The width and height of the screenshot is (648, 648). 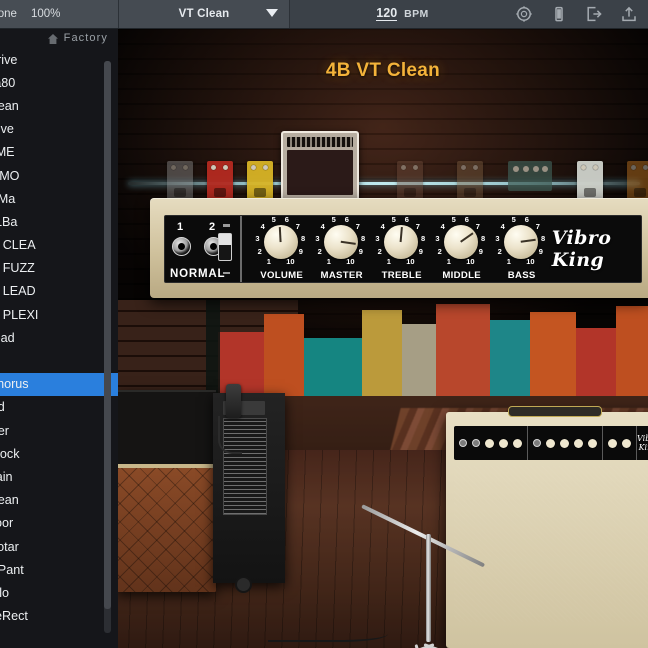 What do you see at coordinates (59, 384) in the screenshot?
I see `preset-list-item: anChorus` at bounding box center [59, 384].